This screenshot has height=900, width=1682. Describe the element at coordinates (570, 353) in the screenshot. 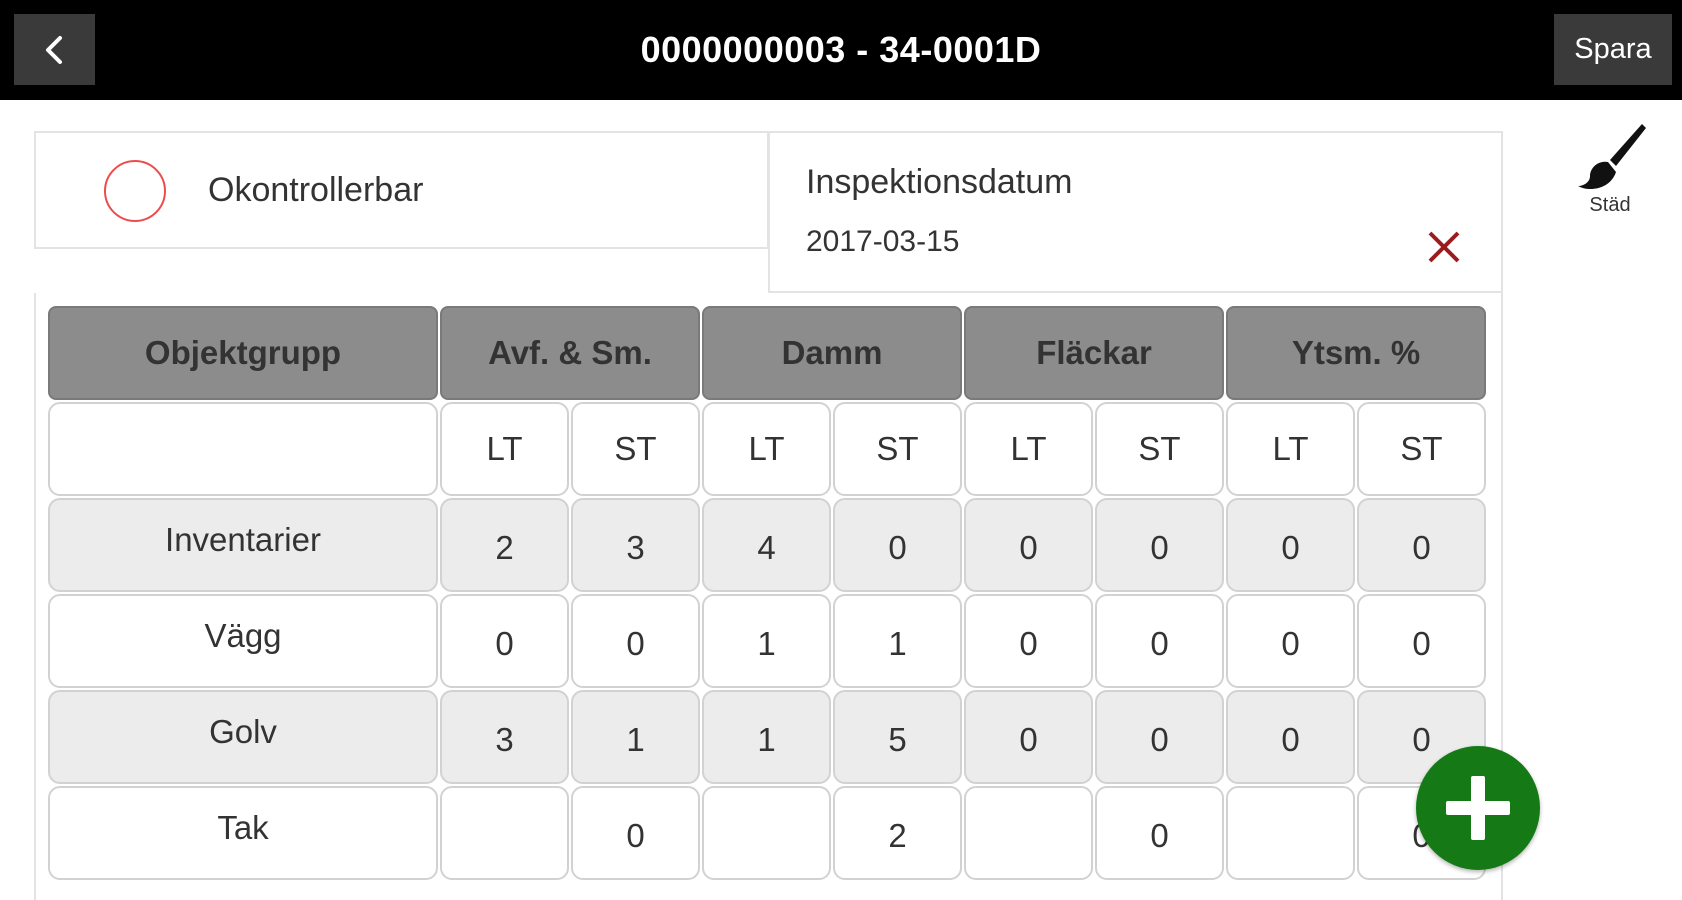

I see `column-header-avf: Avf. & Sm.` at that location.